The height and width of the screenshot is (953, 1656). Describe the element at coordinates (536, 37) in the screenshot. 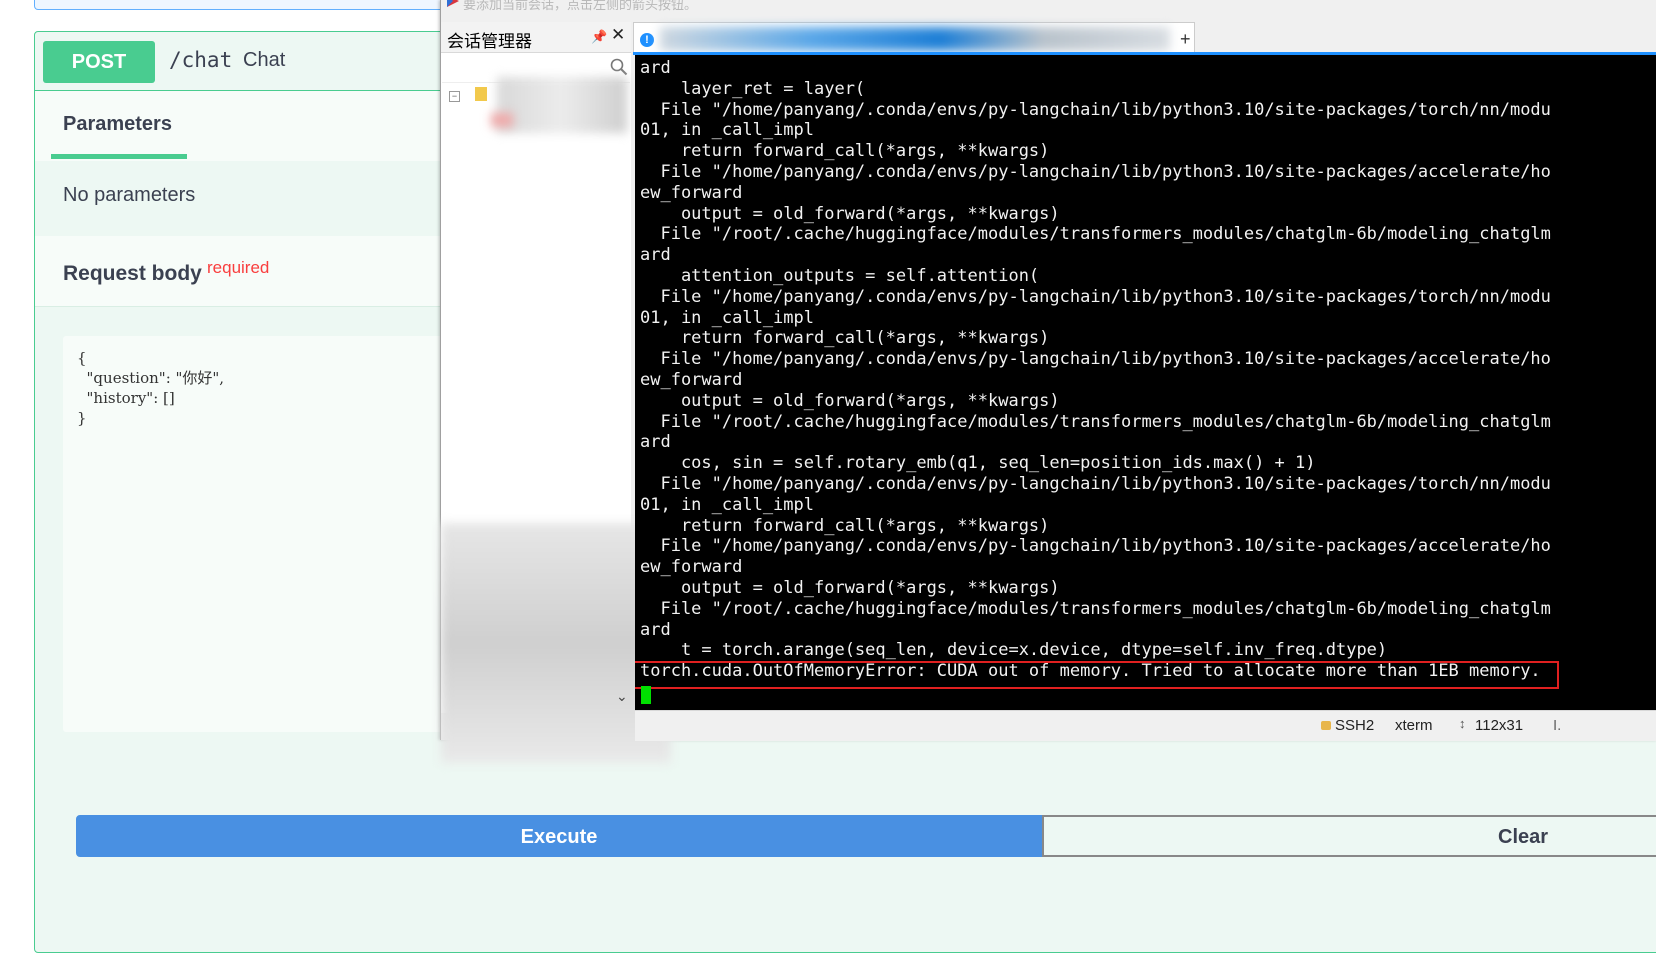

I see `session-manager-header: 会话管理器 📌 ✕` at that location.